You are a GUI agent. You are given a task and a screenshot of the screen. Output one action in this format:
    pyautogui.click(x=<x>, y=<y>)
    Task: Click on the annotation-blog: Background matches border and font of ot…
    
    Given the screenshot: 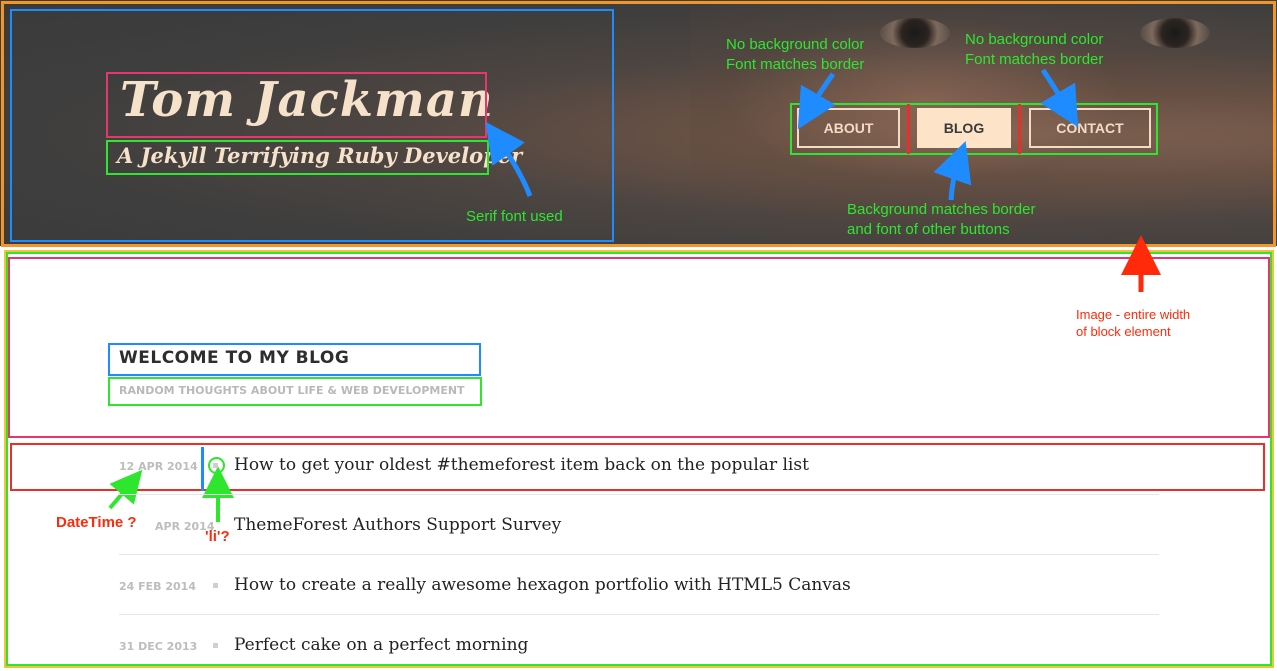 What is the action you would take?
    pyautogui.click(x=941, y=219)
    